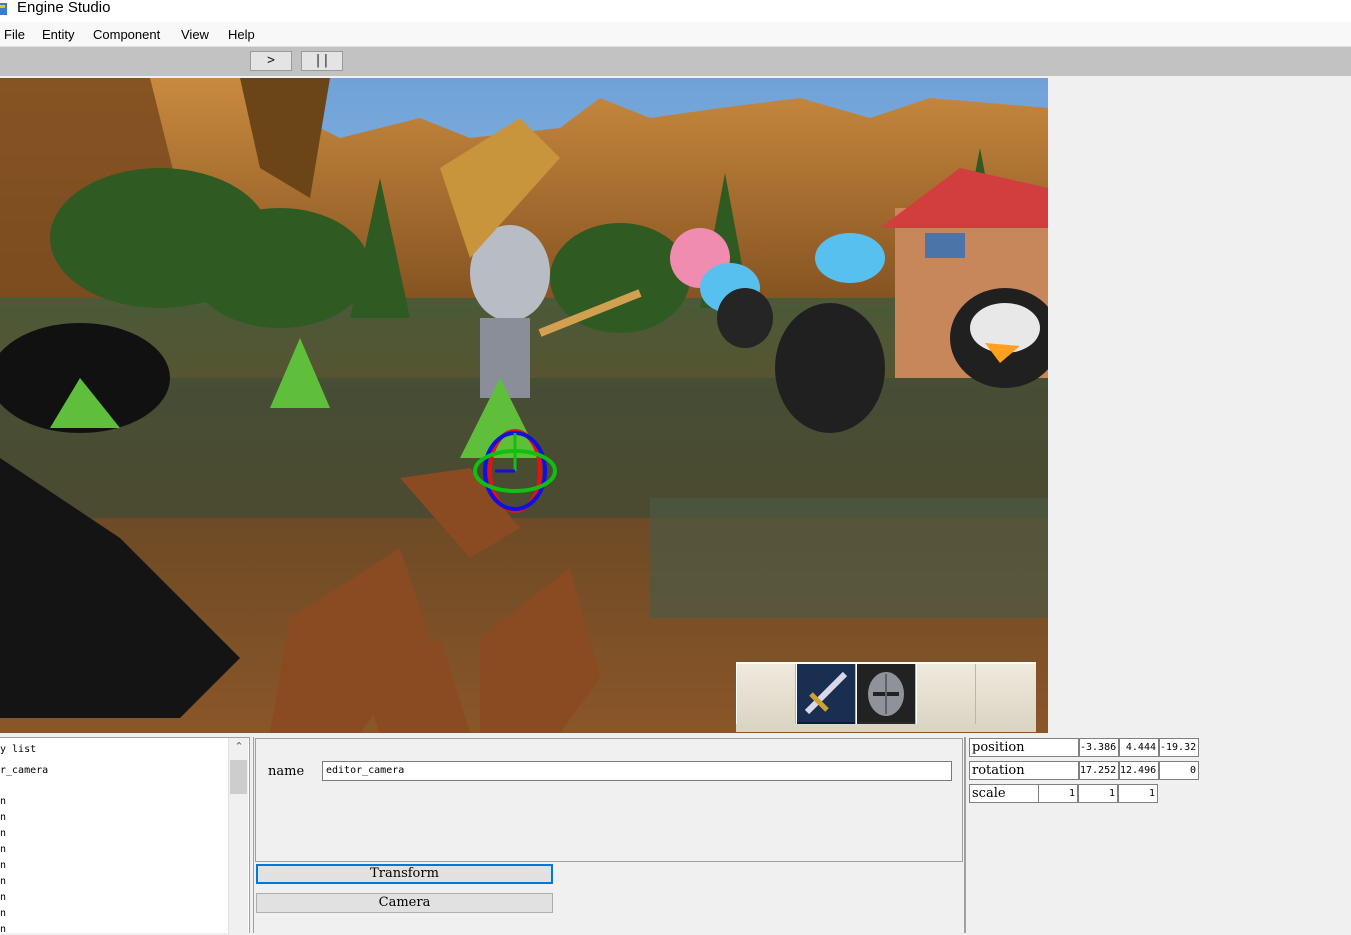 The width and height of the screenshot is (1351, 935). What do you see at coordinates (1138, 793) in the screenshot?
I see `scale-z-field: 1` at bounding box center [1138, 793].